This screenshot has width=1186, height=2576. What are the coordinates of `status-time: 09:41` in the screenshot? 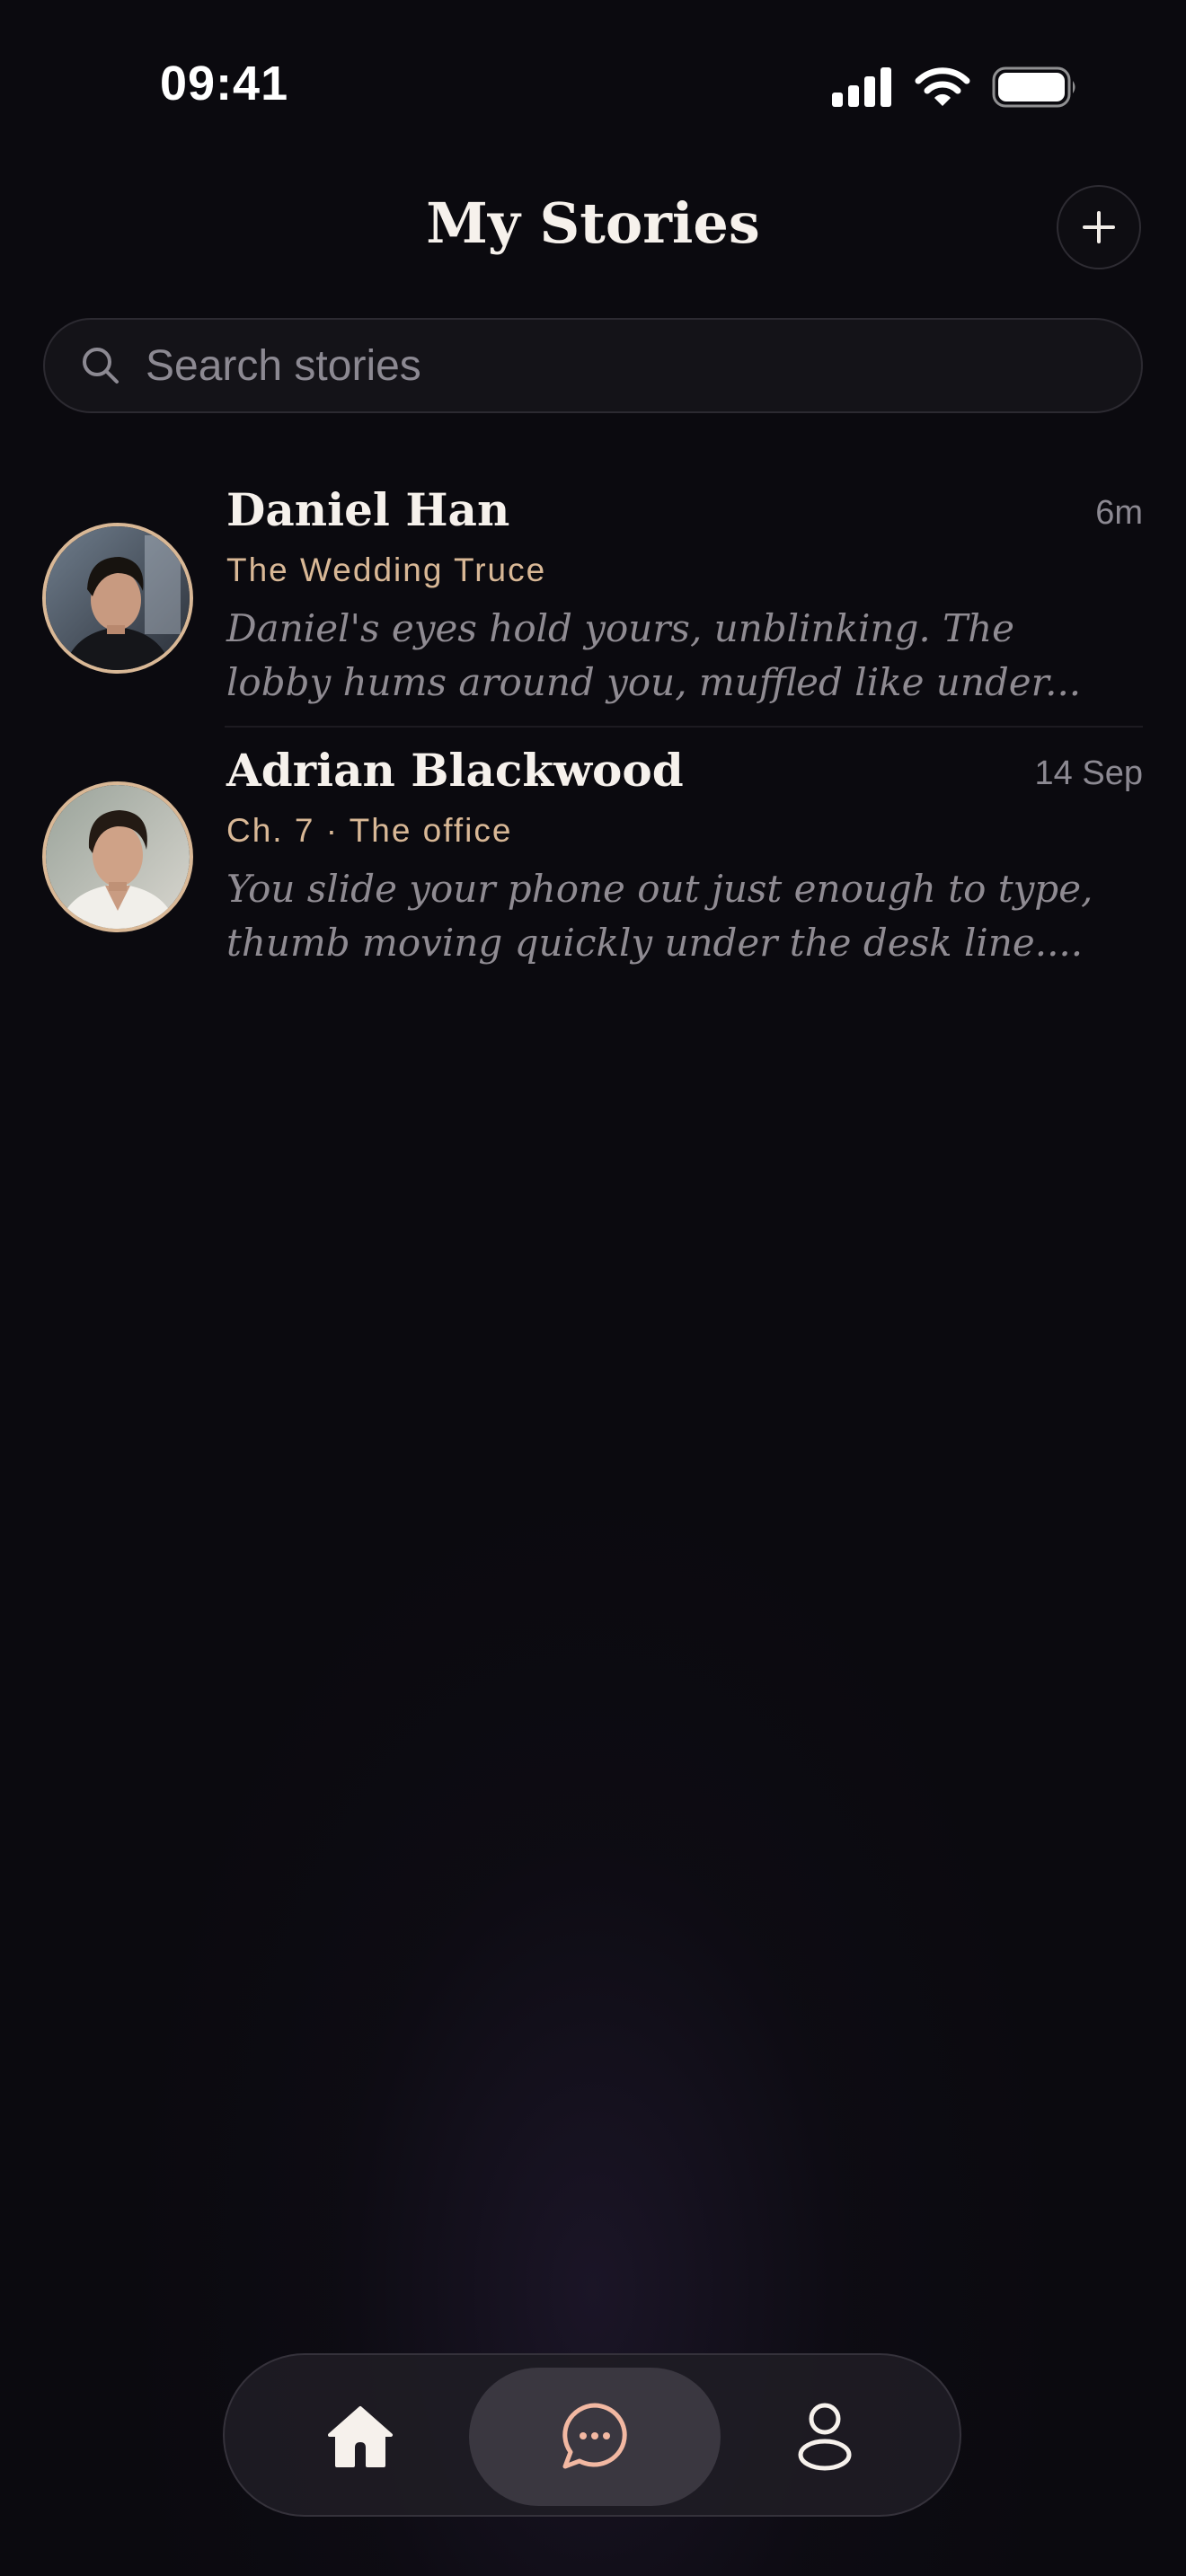 It's located at (224, 83).